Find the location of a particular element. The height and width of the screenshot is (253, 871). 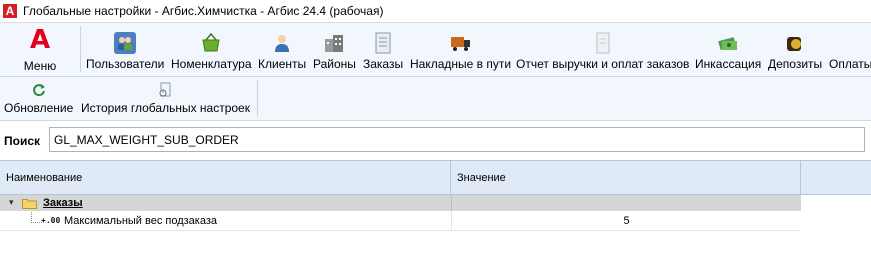

grid-header: Наименование Значение is located at coordinates (435, 178).